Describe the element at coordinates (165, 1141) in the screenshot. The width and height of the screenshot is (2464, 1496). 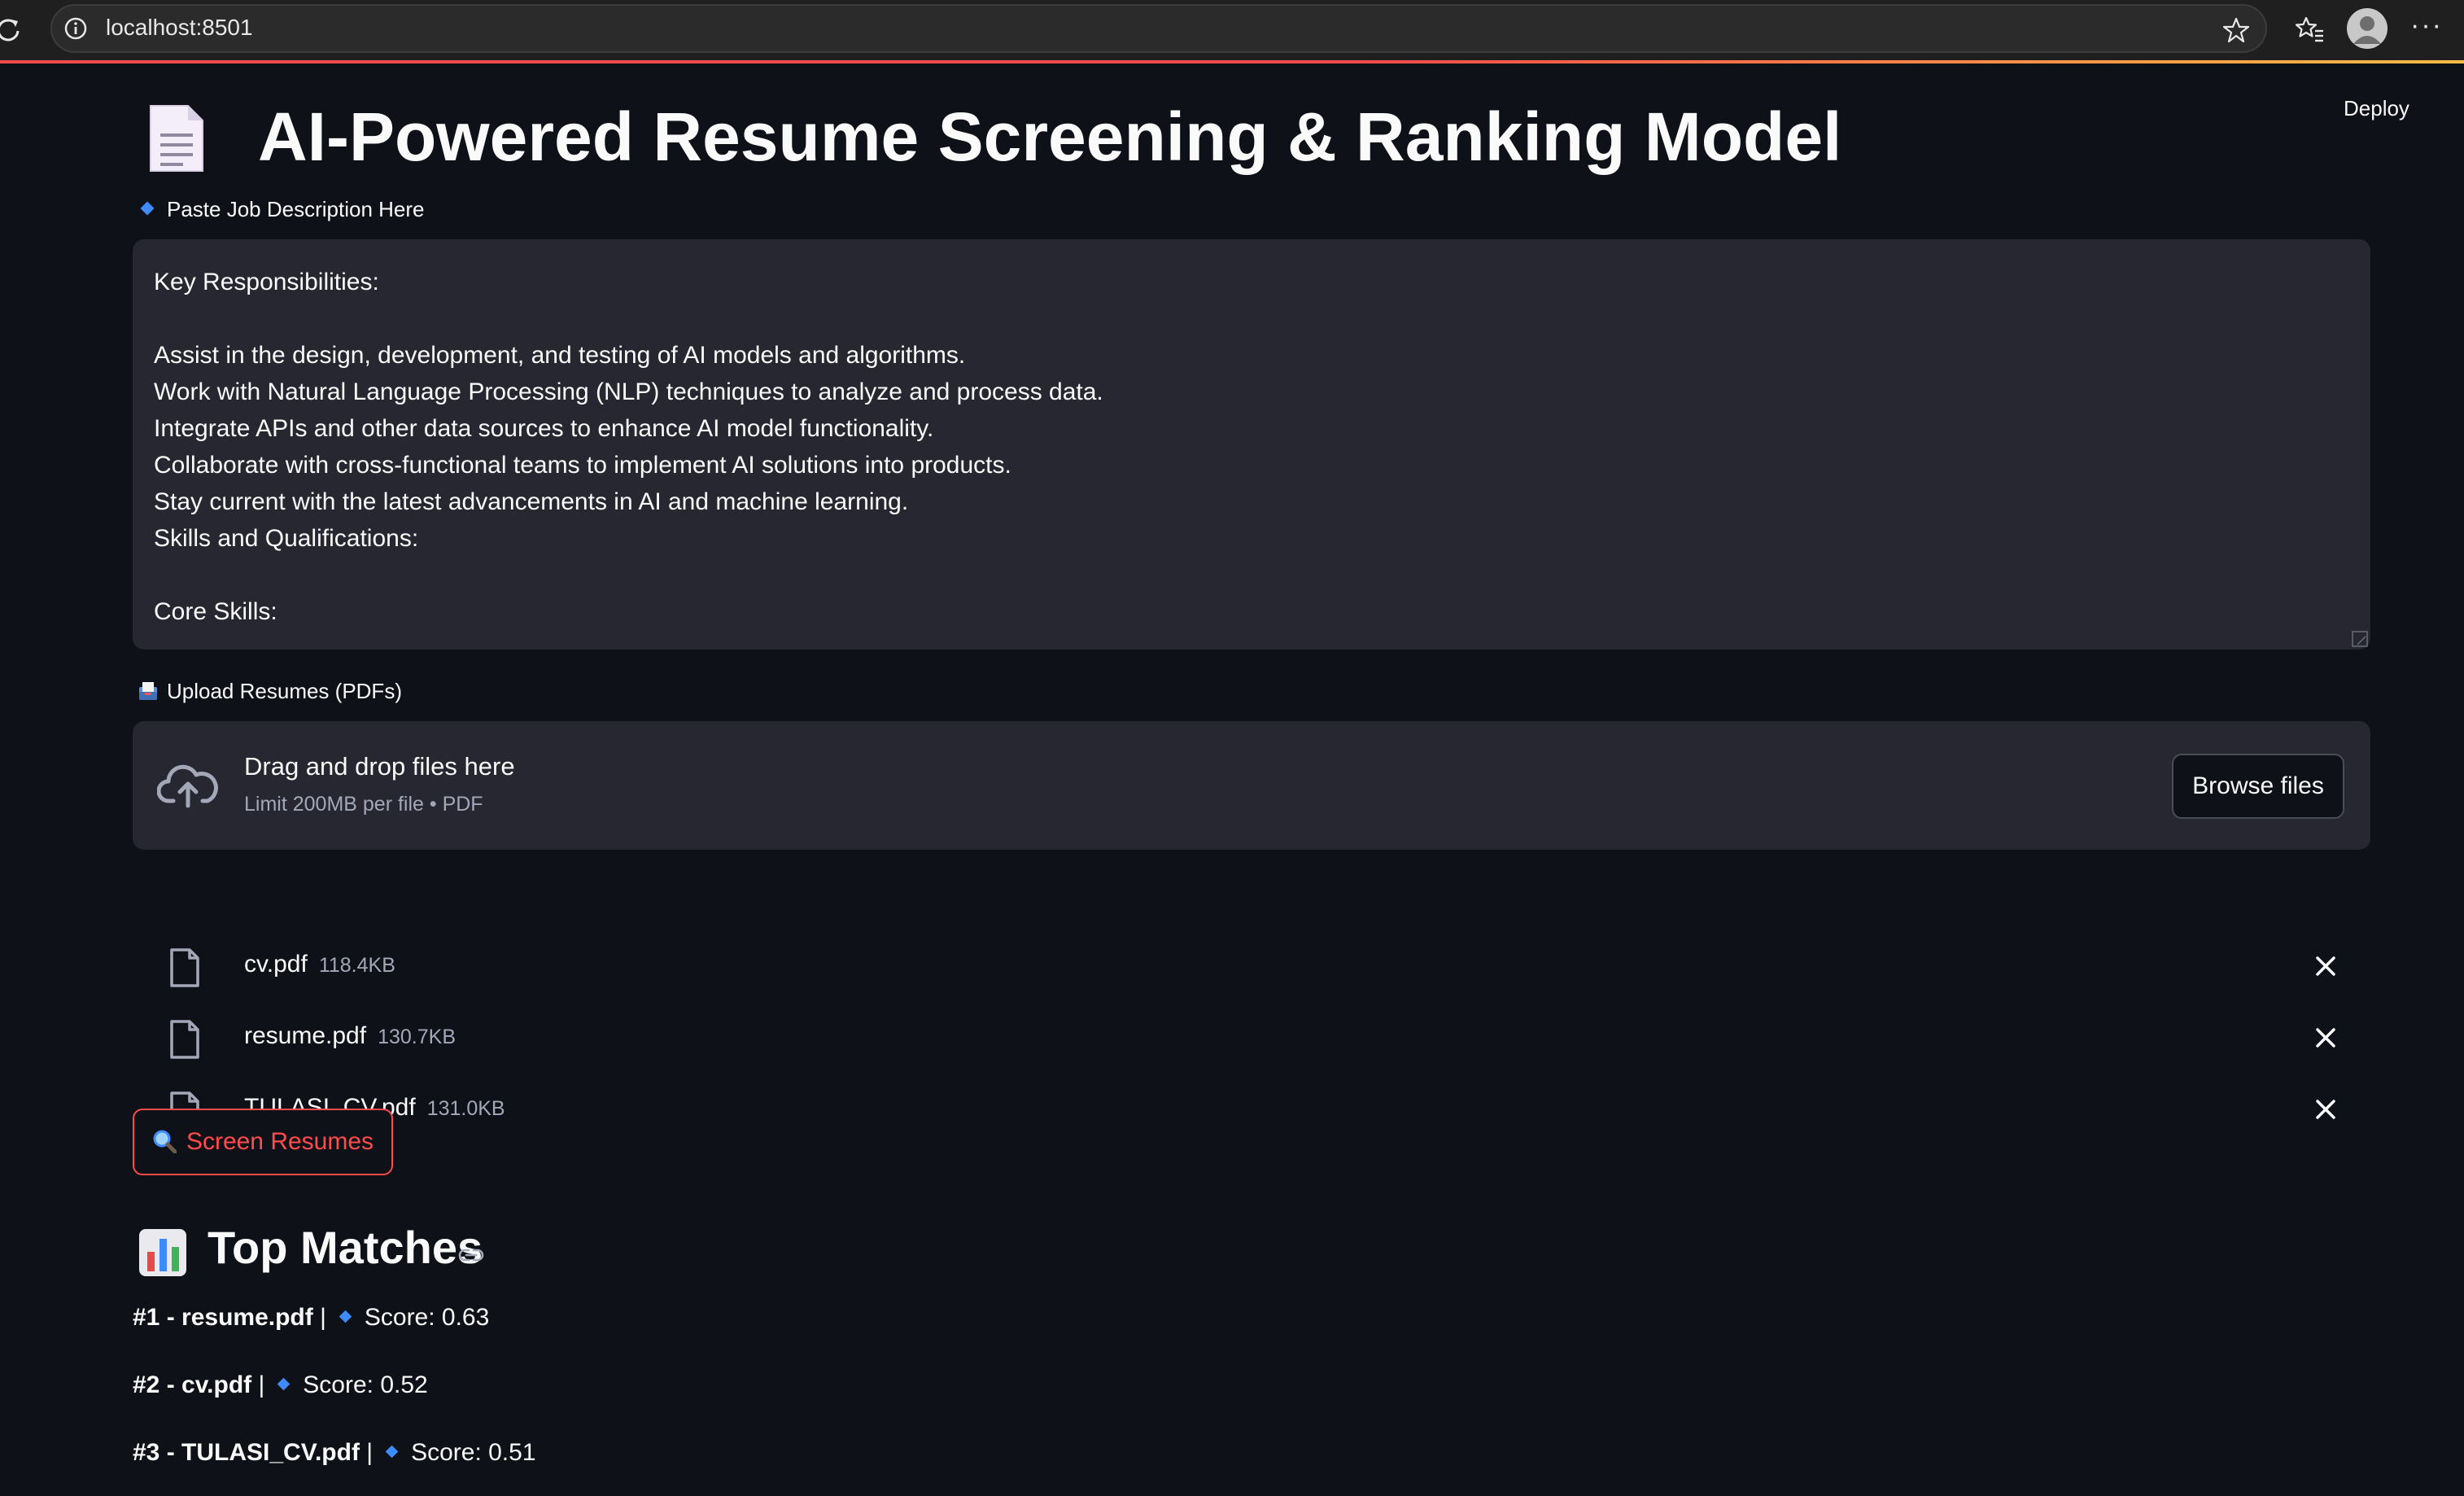
I see `magnifier-icon` at that location.